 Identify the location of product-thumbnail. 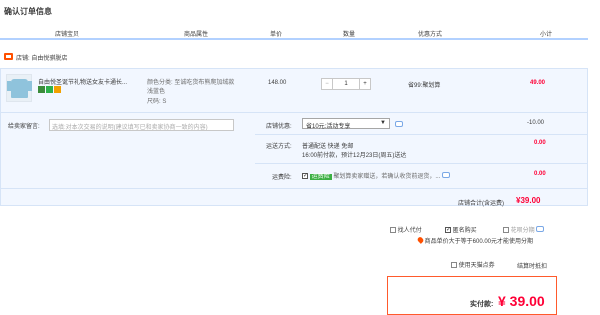
(19, 88).